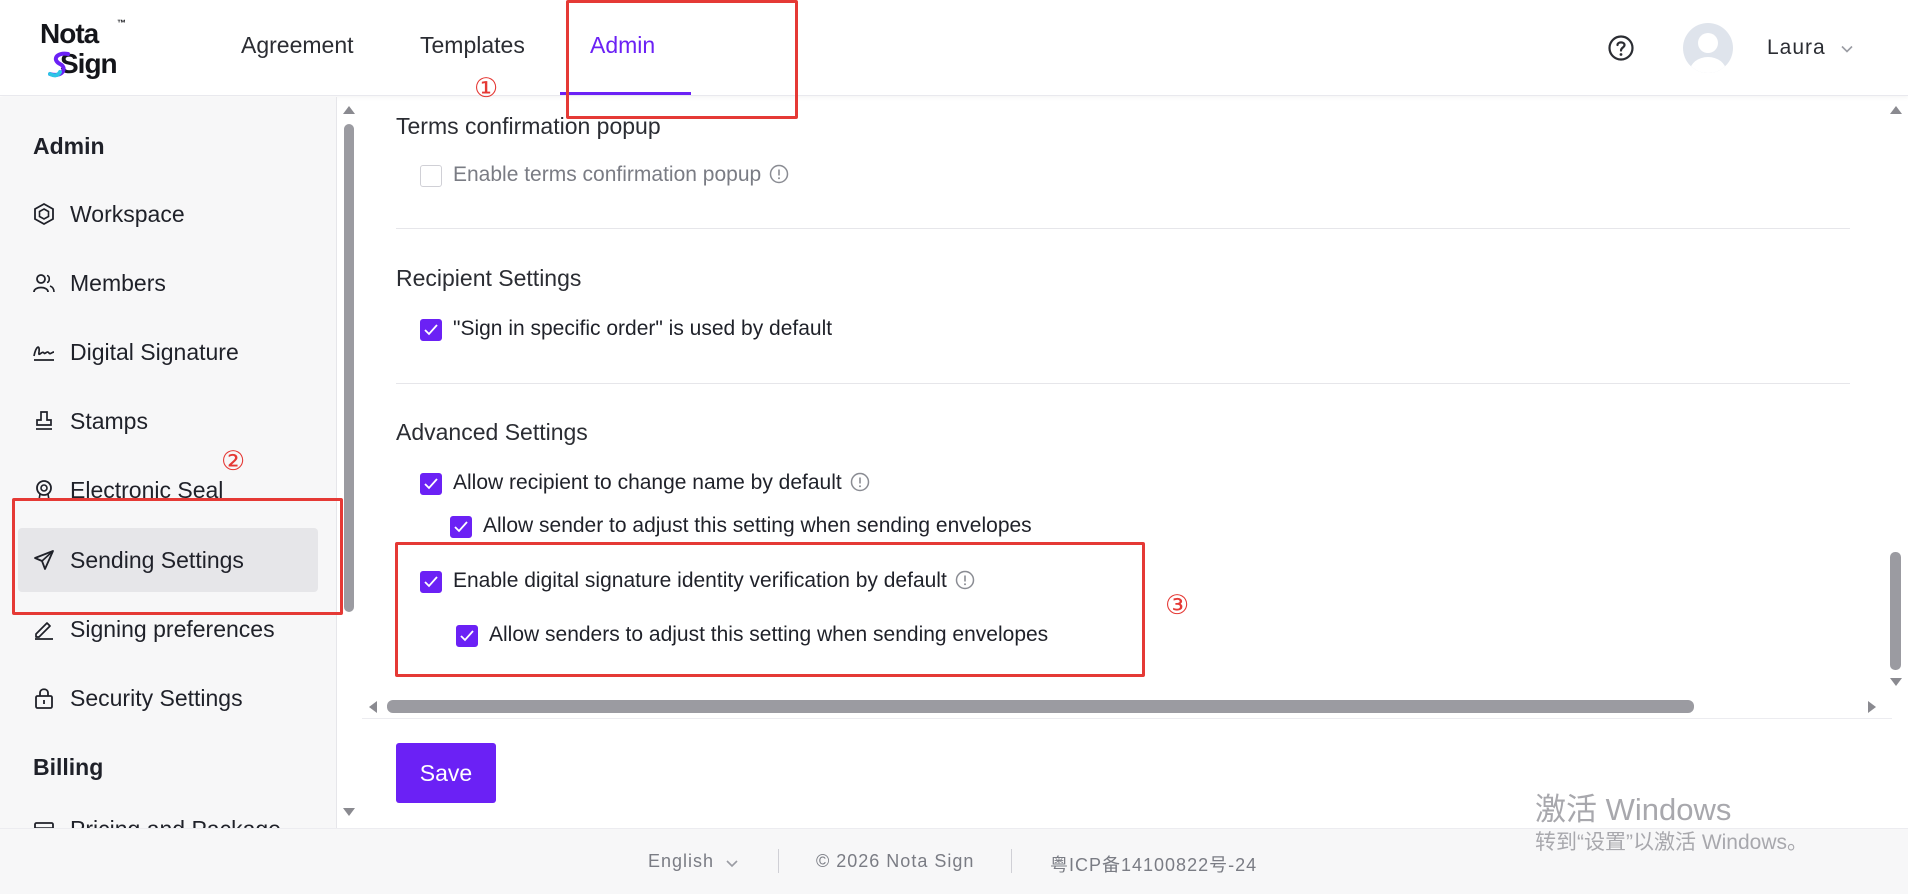 This screenshot has width=1908, height=894. What do you see at coordinates (297, 45) in the screenshot?
I see `nav-agreement: Agreement` at bounding box center [297, 45].